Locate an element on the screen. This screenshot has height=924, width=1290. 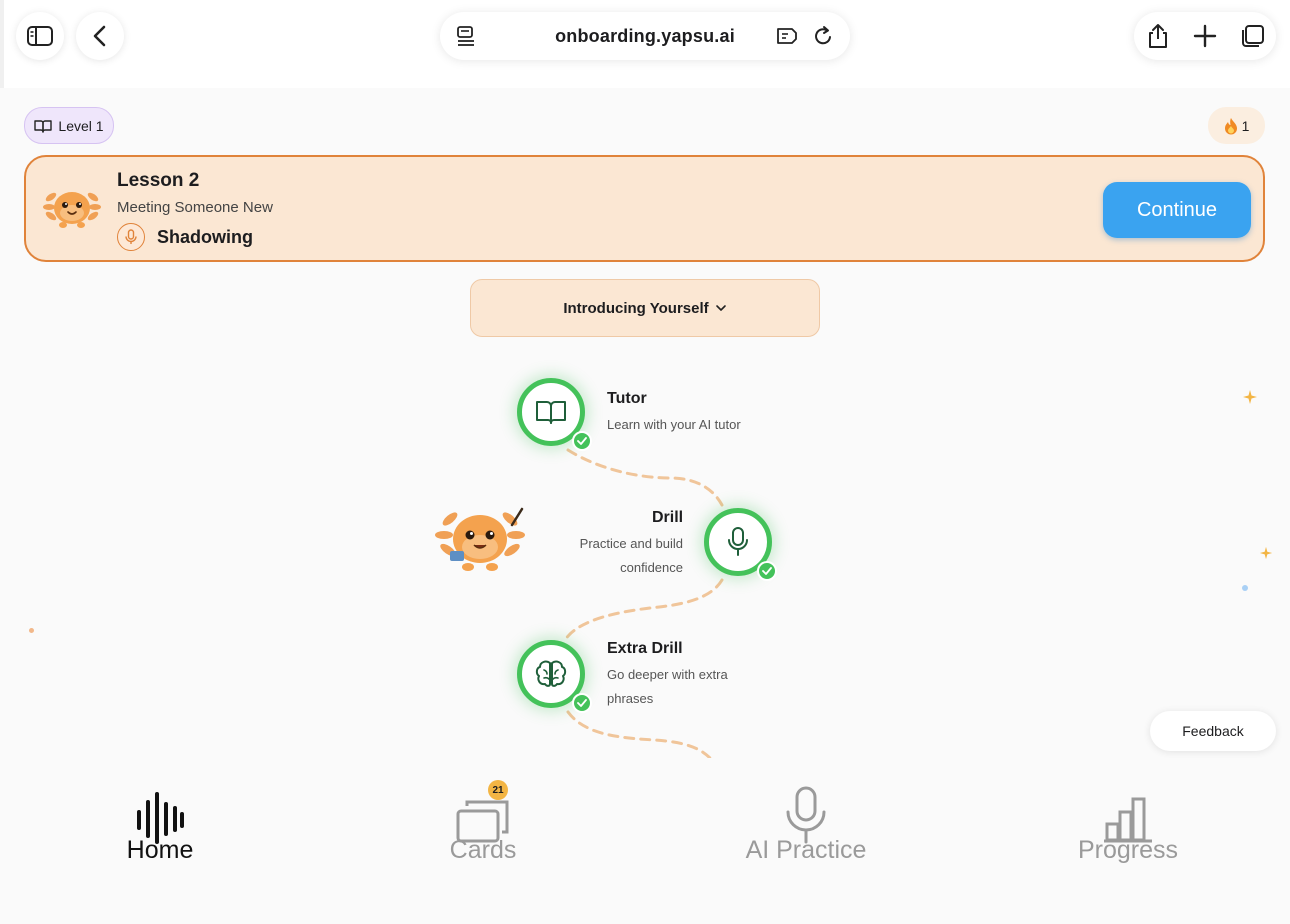
bar-chart-icon is located at coordinates (1128, 820).